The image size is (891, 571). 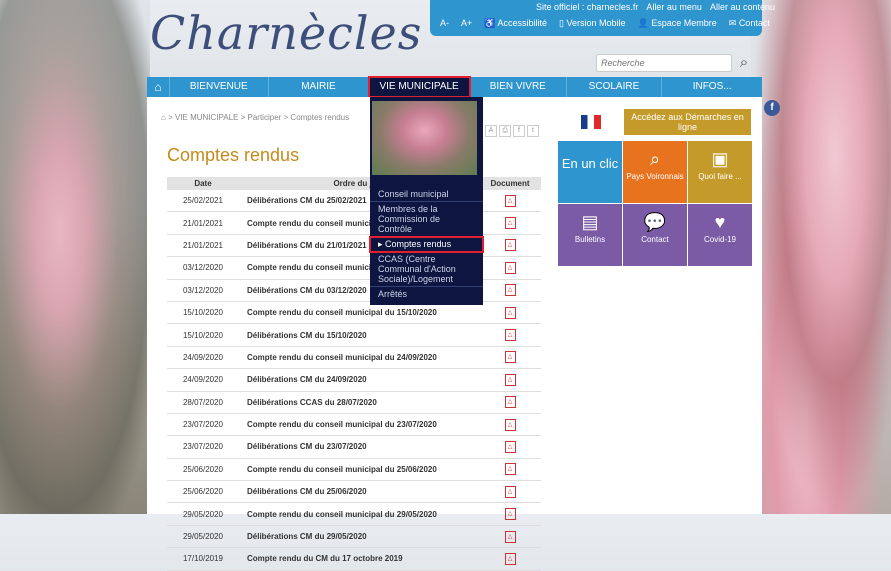 I want to click on document-icon: ▤, so click(x=590, y=222).